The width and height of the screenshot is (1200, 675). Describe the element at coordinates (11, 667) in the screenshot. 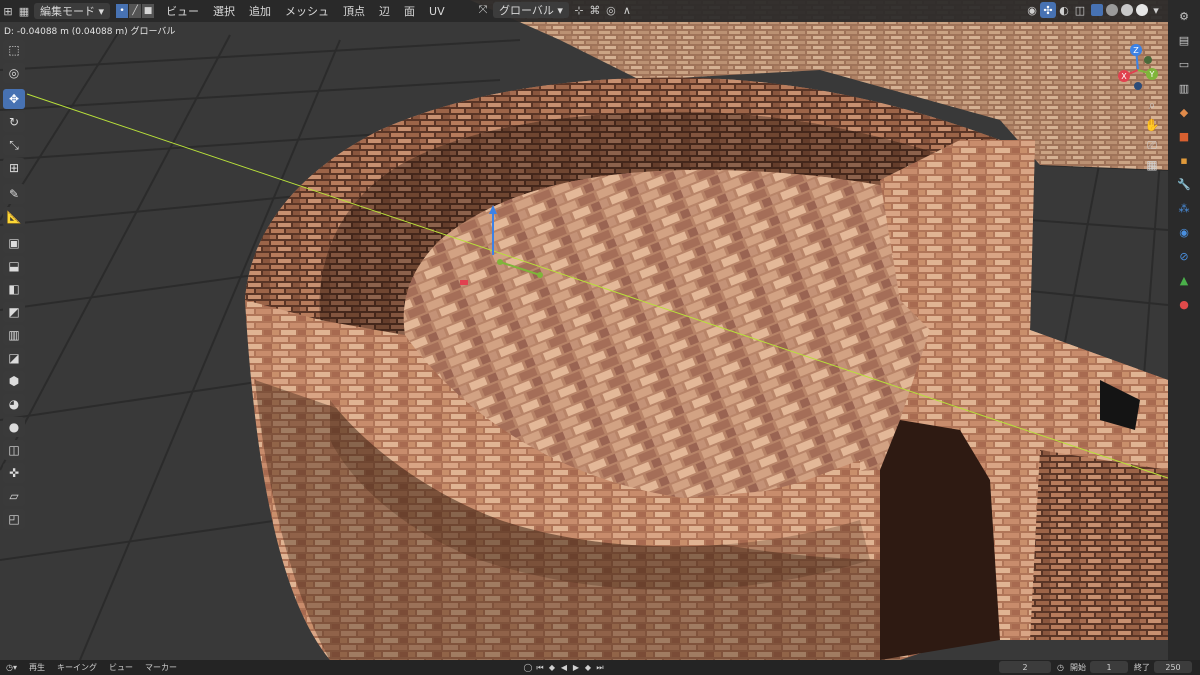

I see `timeline-editor-icon: ◷▾` at that location.